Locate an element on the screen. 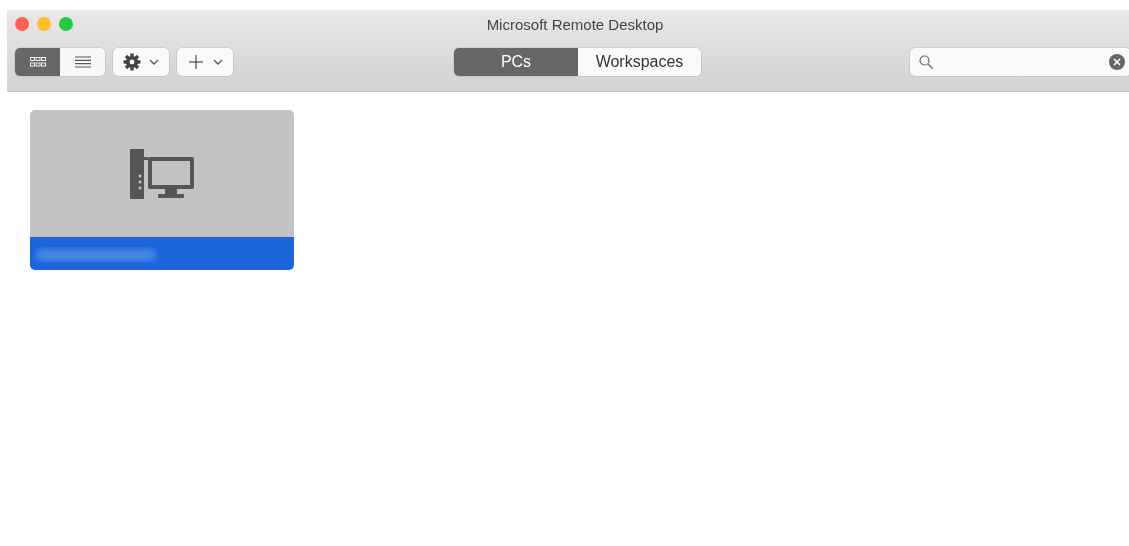  list-icon is located at coordinates (82, 62).